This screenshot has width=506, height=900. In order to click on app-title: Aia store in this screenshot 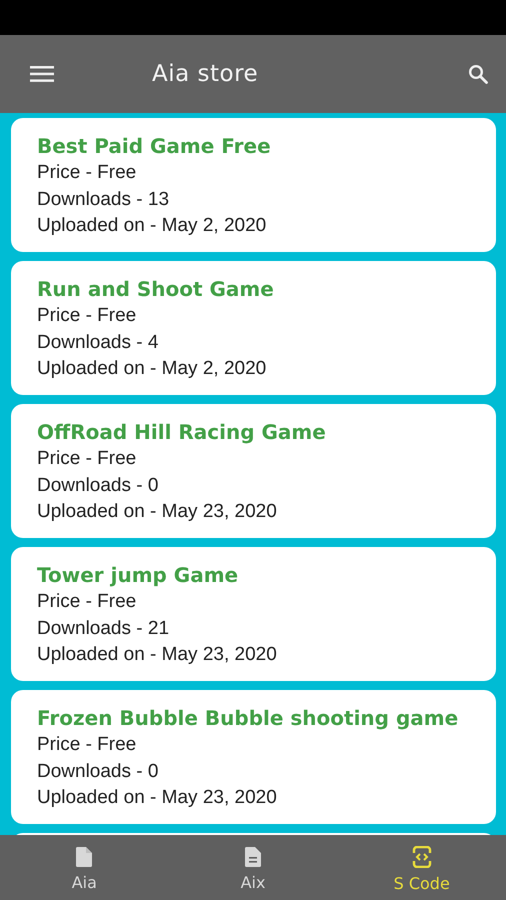, I will do `click(206, 74)`.